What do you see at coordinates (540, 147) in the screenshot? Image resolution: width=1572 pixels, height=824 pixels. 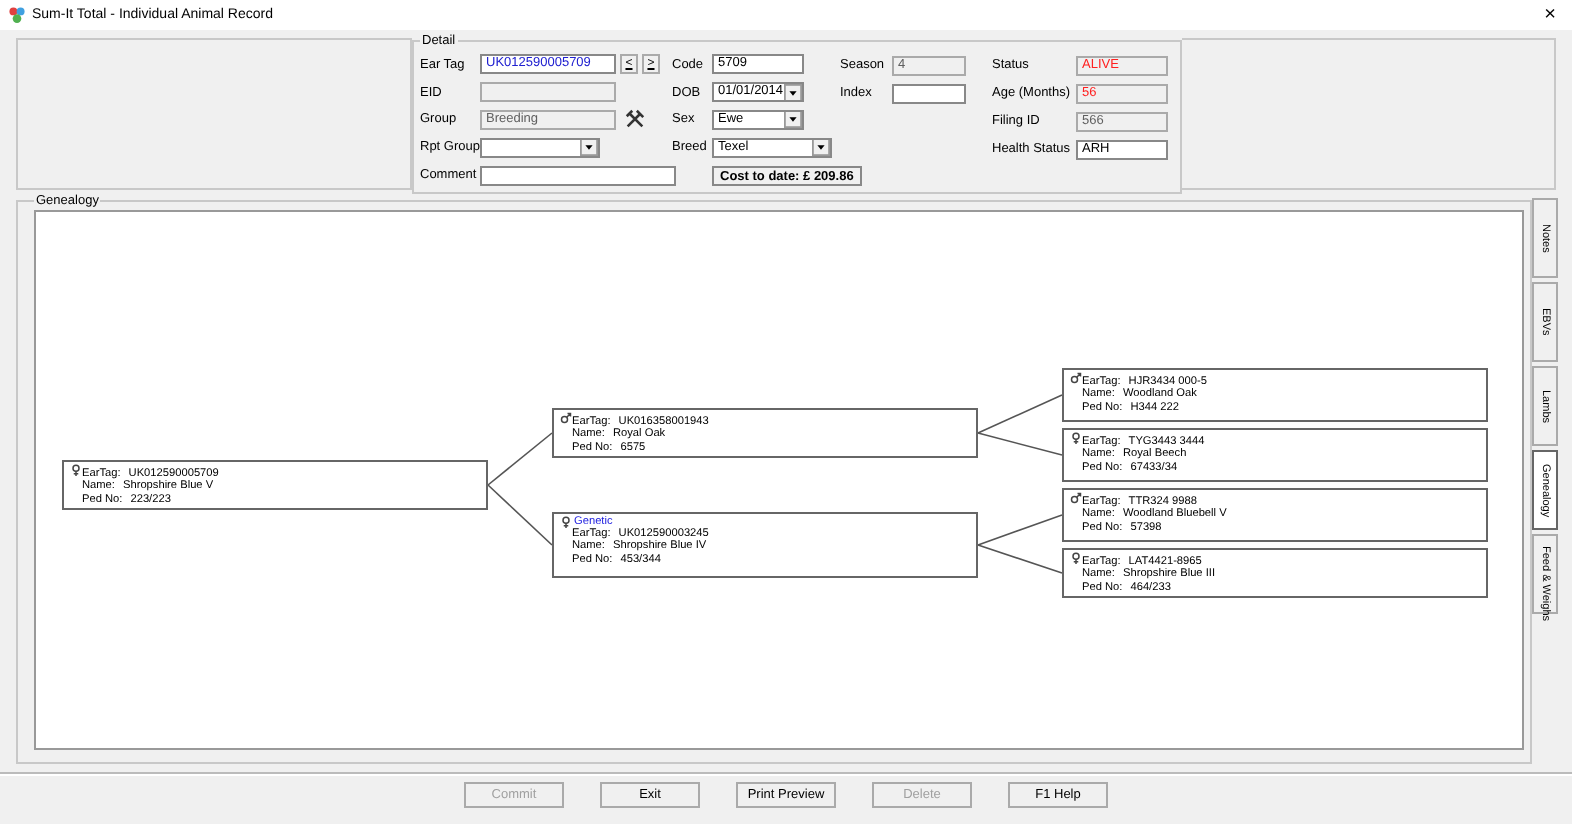 I see `dropdown-field` at bounding box center [540, 147].